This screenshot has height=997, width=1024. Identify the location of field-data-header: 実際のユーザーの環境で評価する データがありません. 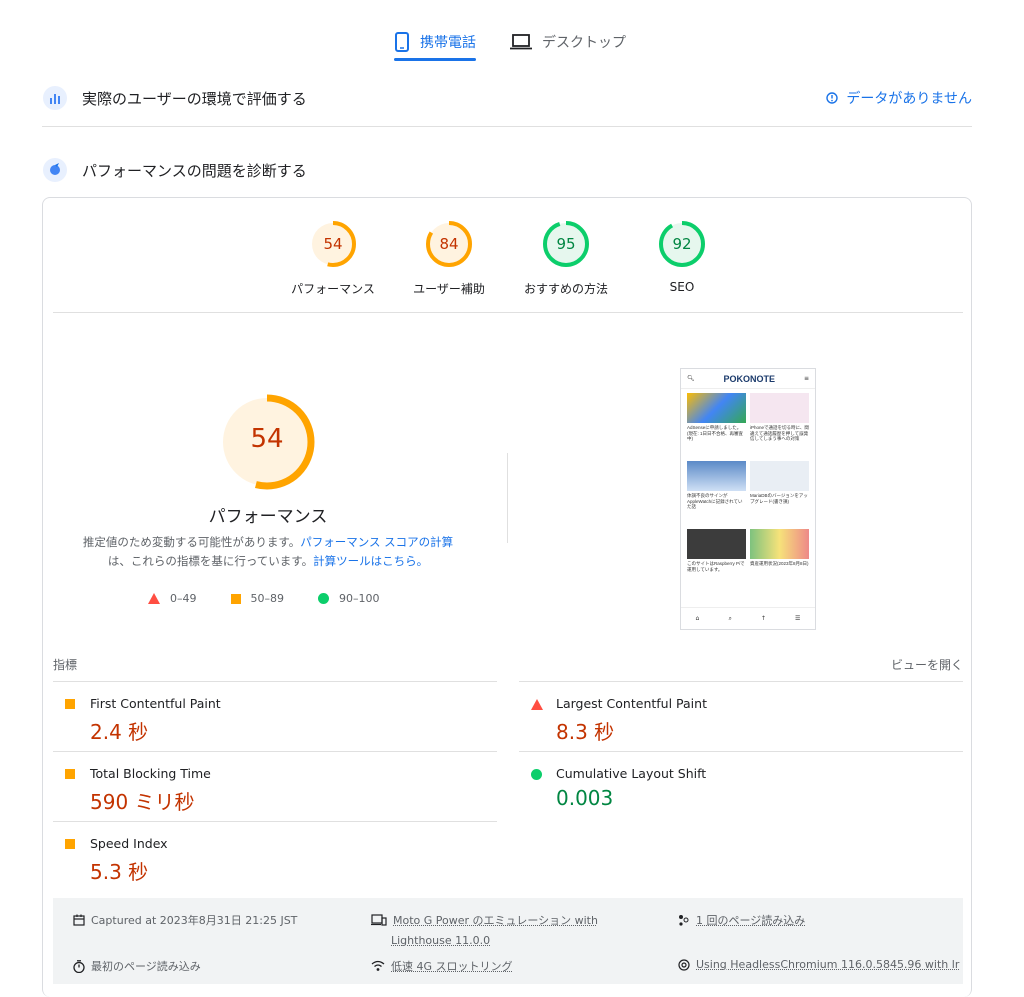
(507, 98).